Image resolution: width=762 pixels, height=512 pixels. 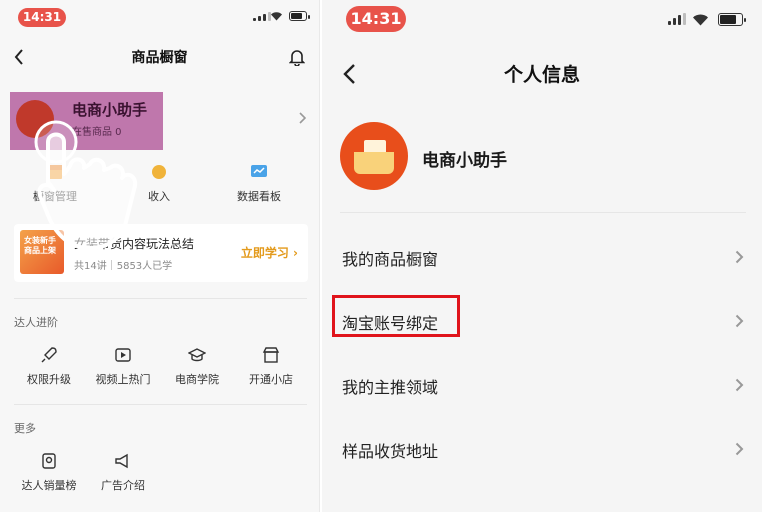 I want to click on rocket-icon, so click(x=49, y=355).